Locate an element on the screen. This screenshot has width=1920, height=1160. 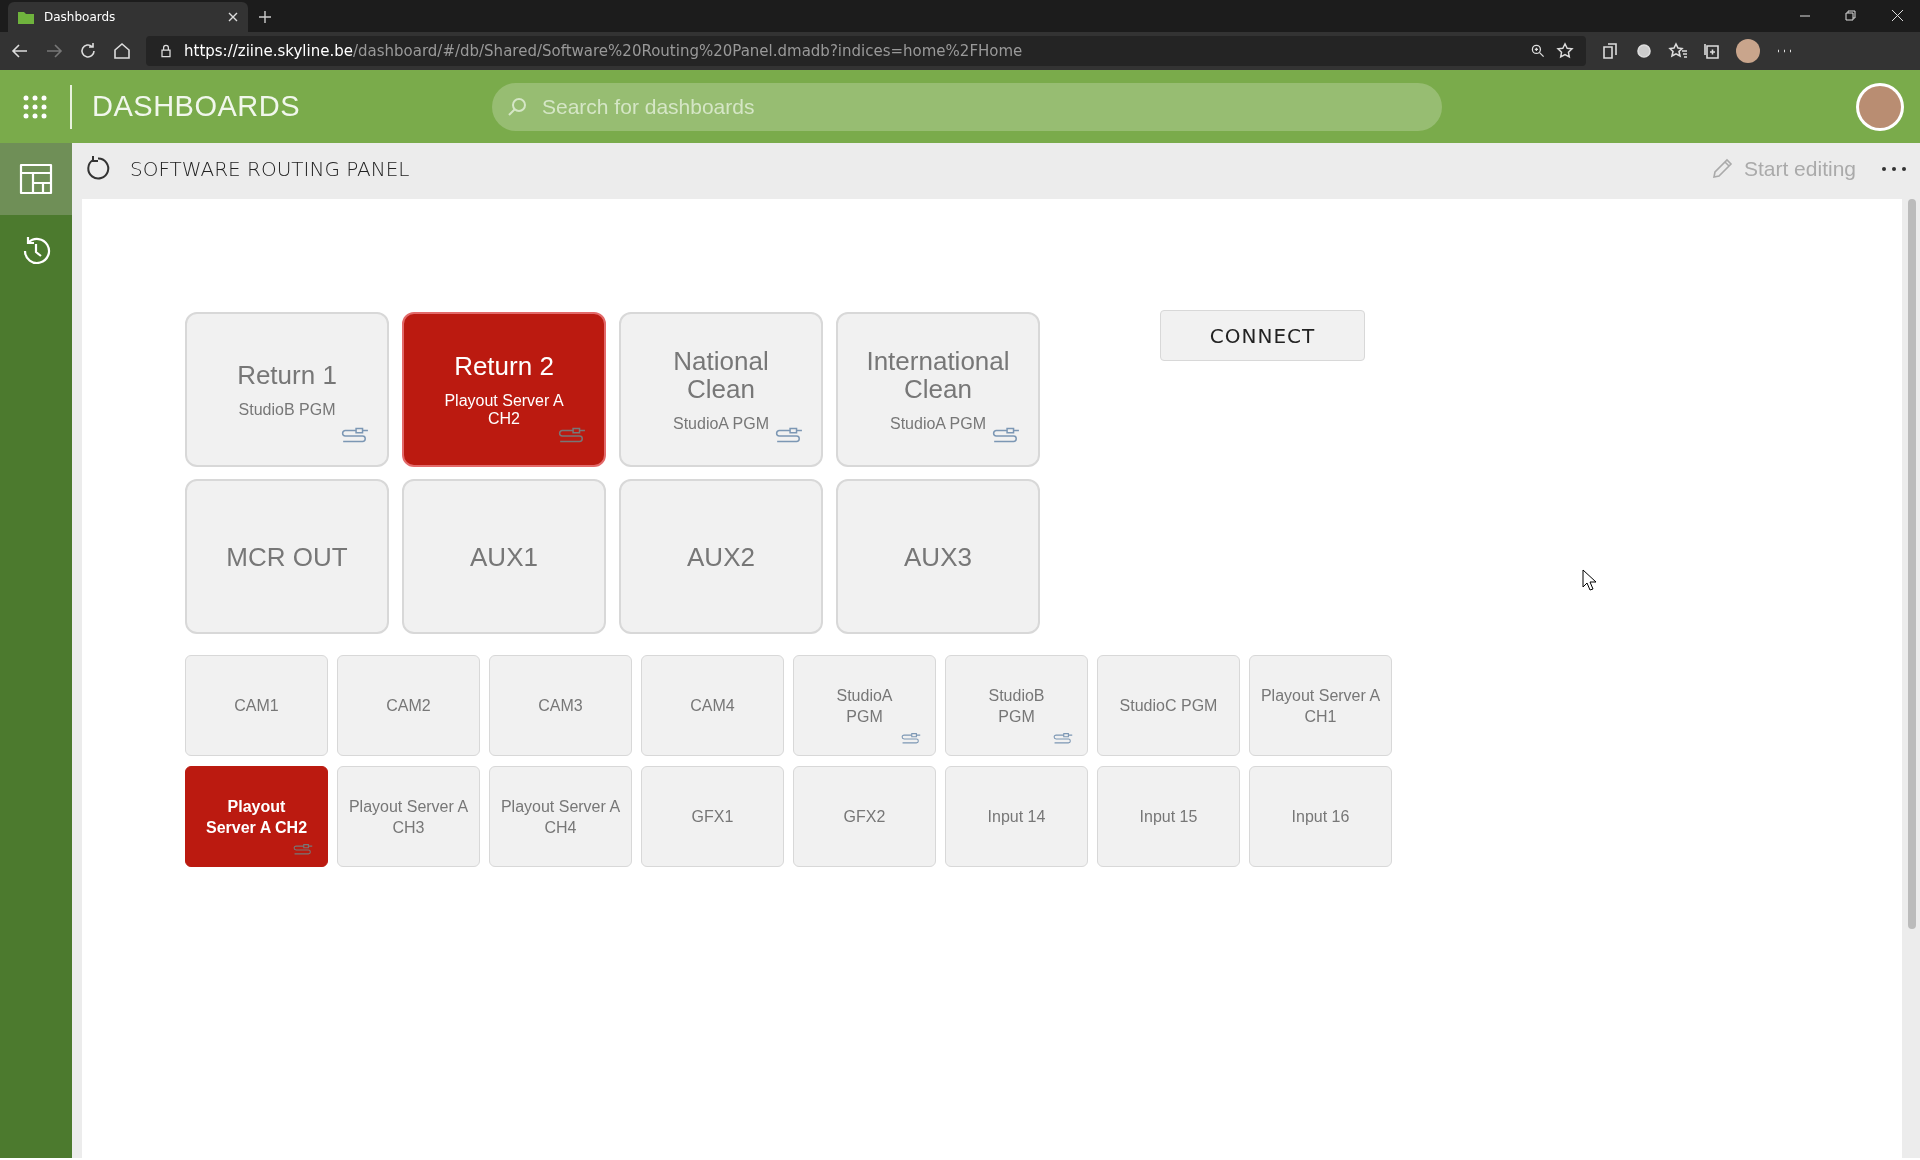
destination-tile: International Clean StudioA PGM is located at coordinates (938, 389).